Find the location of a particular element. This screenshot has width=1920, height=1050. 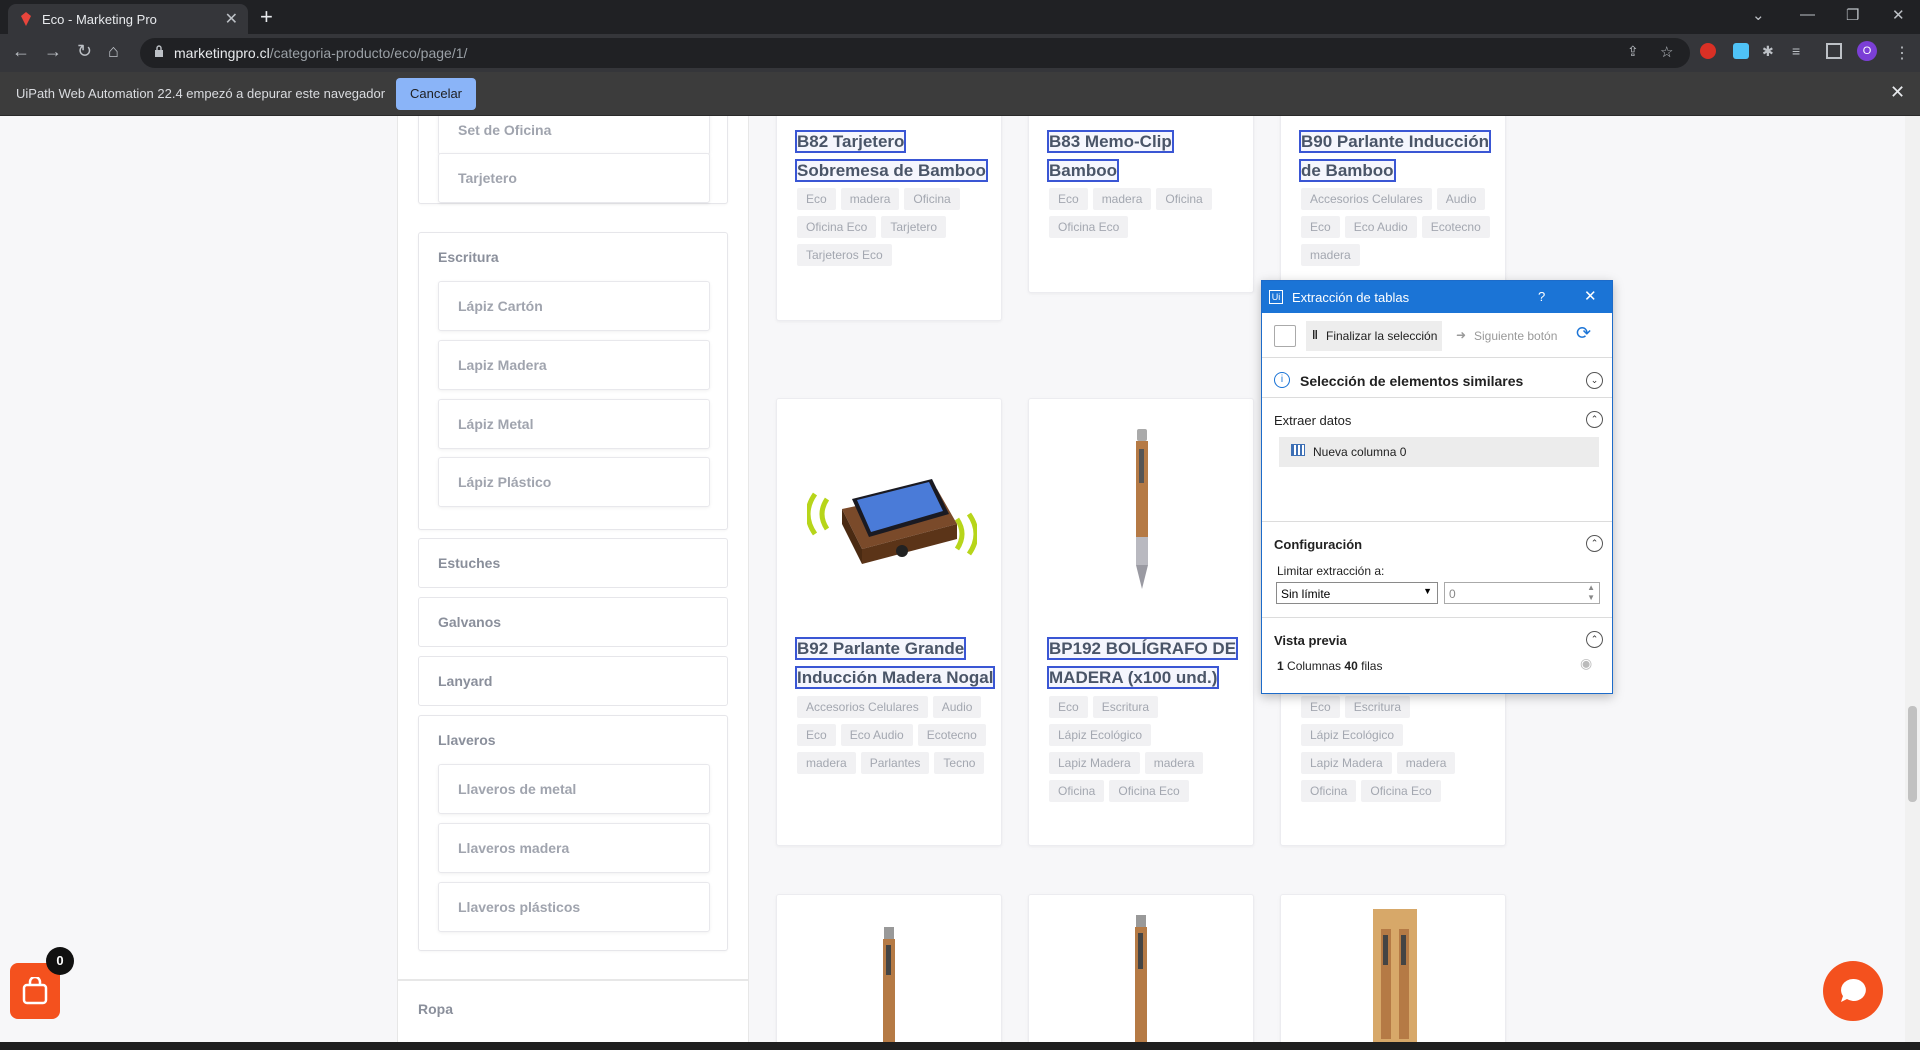

extensions-puzzle-icon: ✱ is located at coordinates (1770, 51).